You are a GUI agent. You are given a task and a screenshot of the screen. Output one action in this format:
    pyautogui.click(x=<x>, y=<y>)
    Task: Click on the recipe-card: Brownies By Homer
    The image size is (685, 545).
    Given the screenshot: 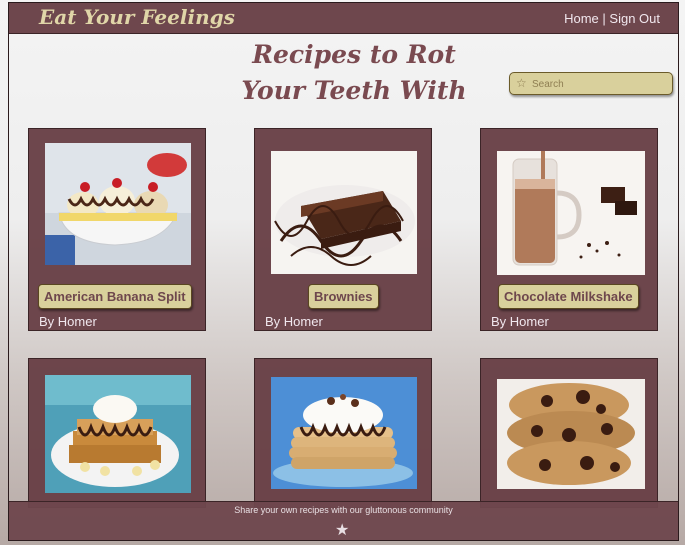 What is the action you would take?
    pyautogui.click(x=343, y=229)
    